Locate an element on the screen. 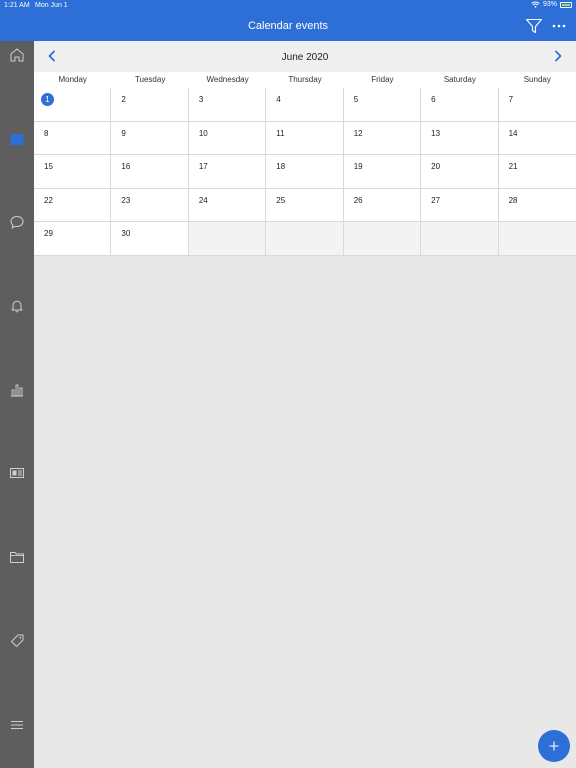 The height and width of the screenshot is (768, 576). day-number: 14 is located at coordinates (513, 133).